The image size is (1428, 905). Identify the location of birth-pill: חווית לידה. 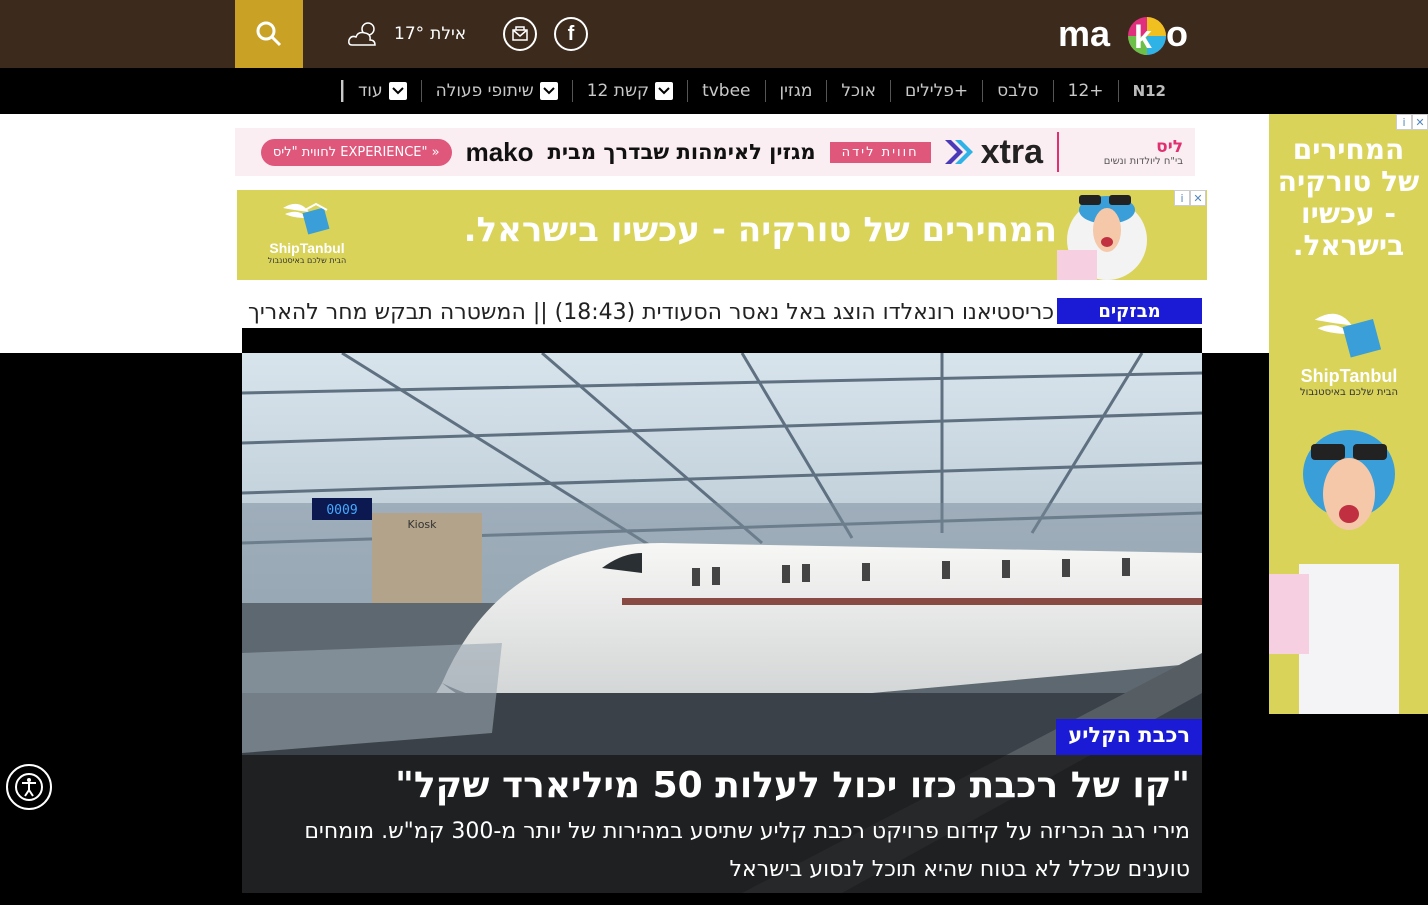
(880, 152).